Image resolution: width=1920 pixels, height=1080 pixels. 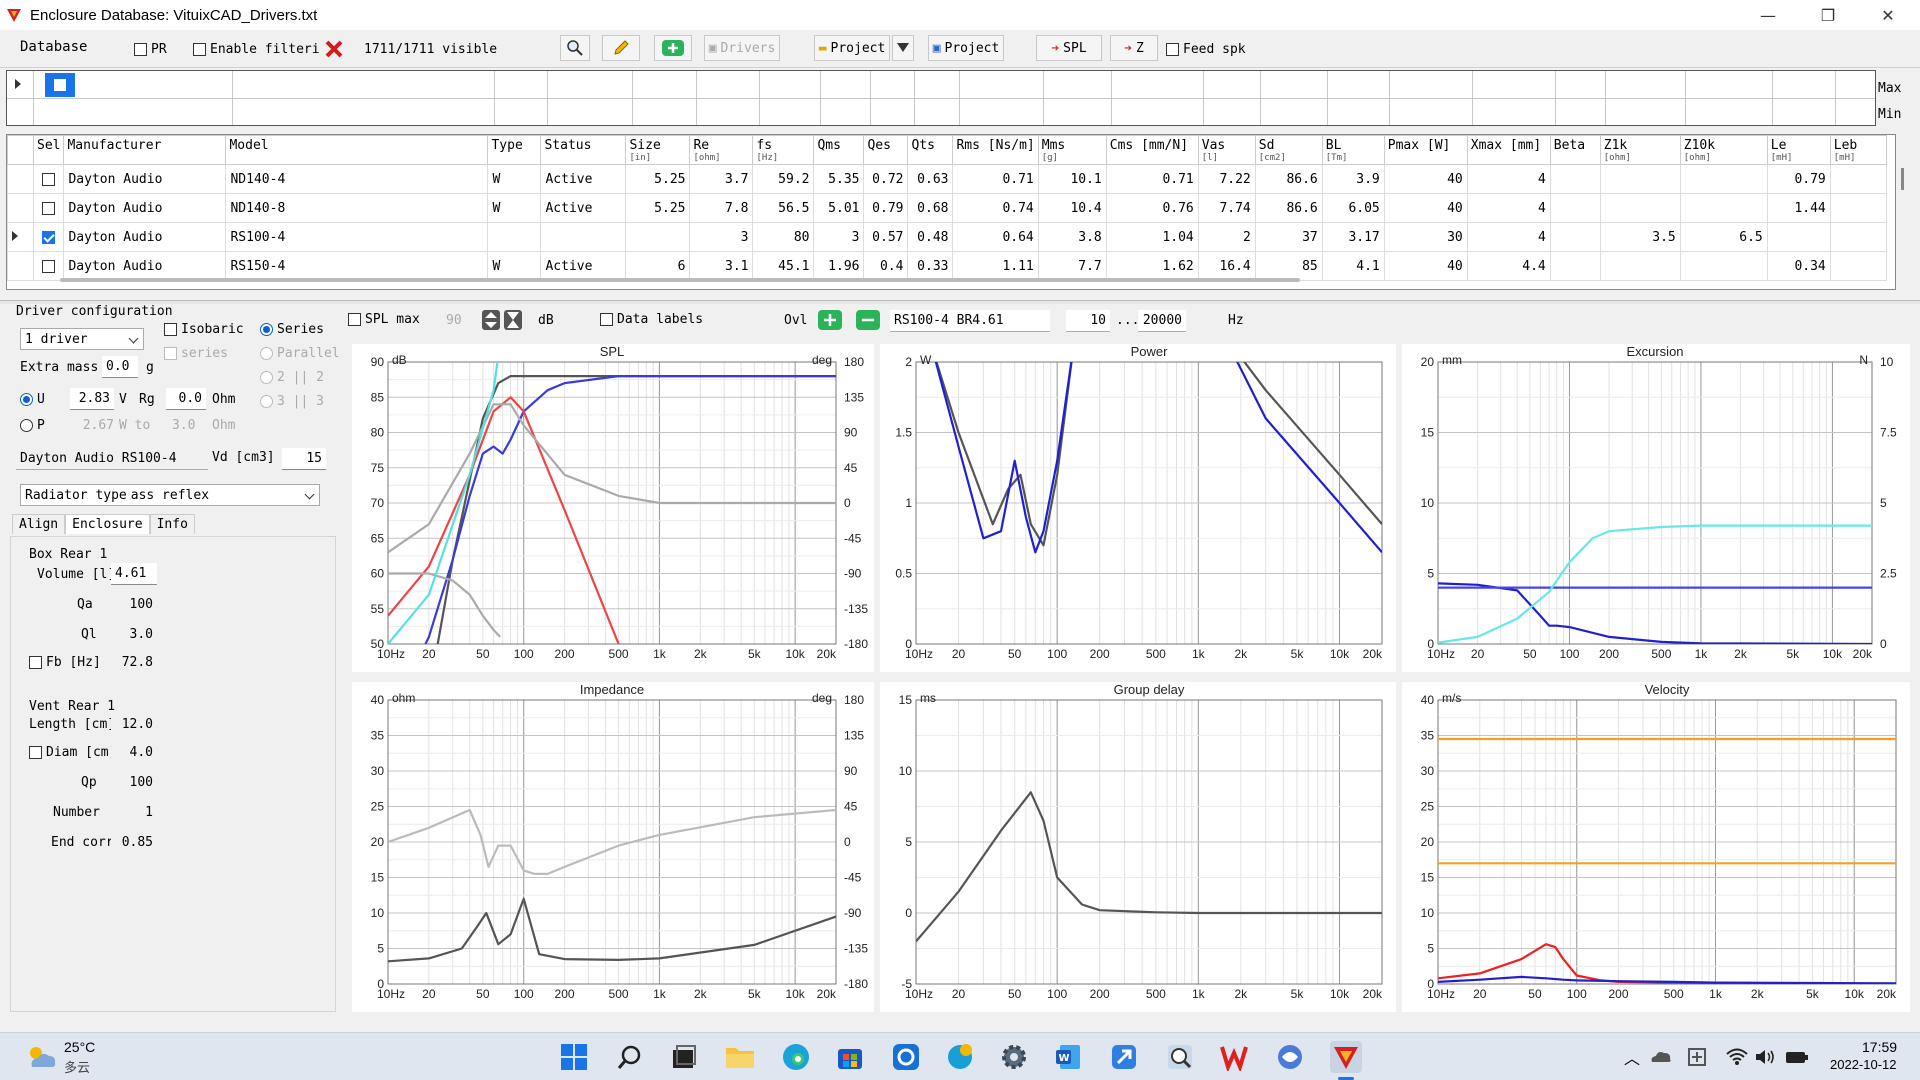 What do you see at coordinates (839, 208) in the screenshot?
I see `table-cell: 5.01` at bounding box center [839, 208].